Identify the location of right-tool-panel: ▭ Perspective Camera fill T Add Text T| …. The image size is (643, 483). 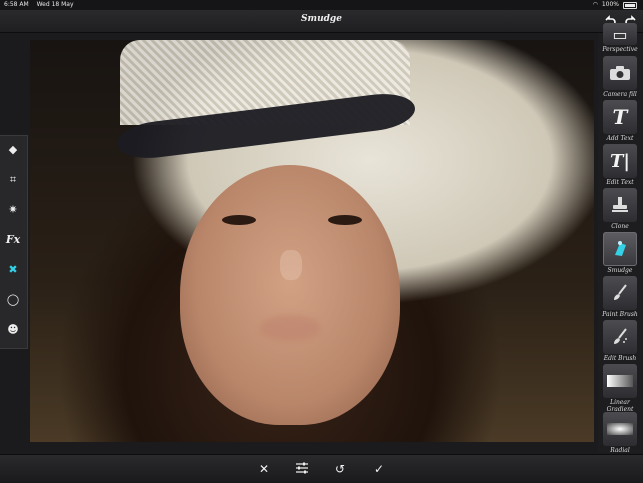
(620, 242).